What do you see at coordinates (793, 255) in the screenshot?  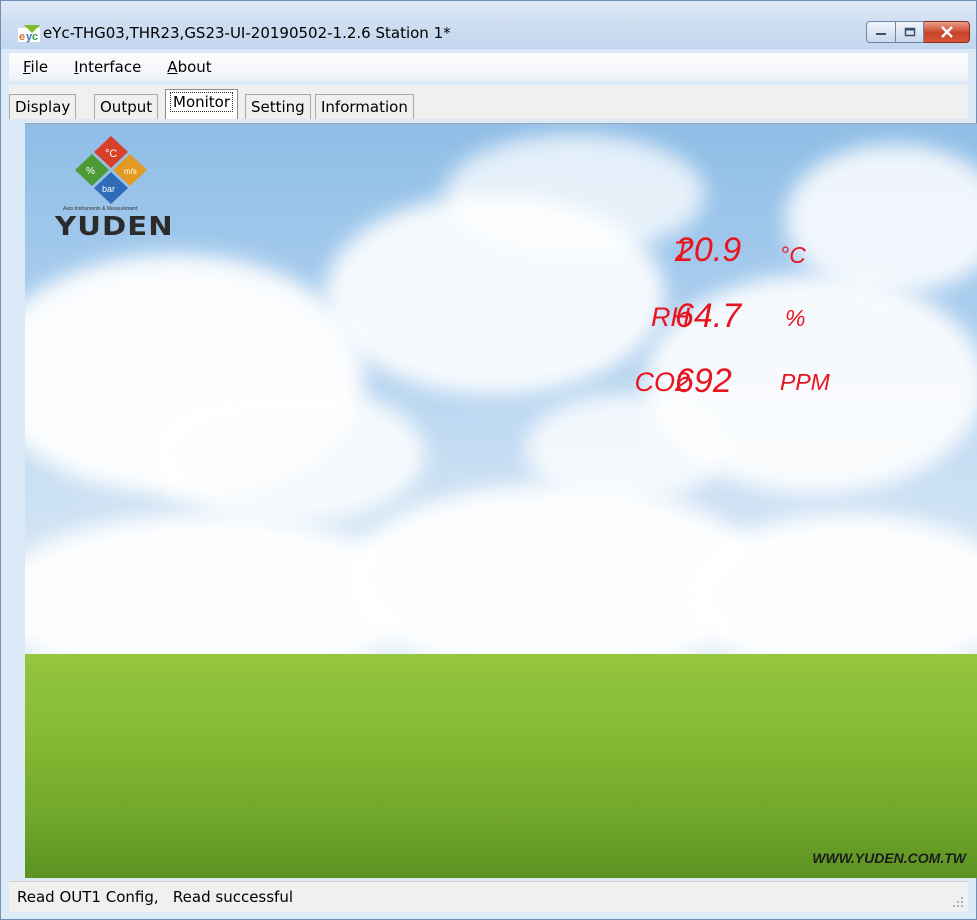 I see `reading-t-unit: °C` at bounding box center [793, 255].